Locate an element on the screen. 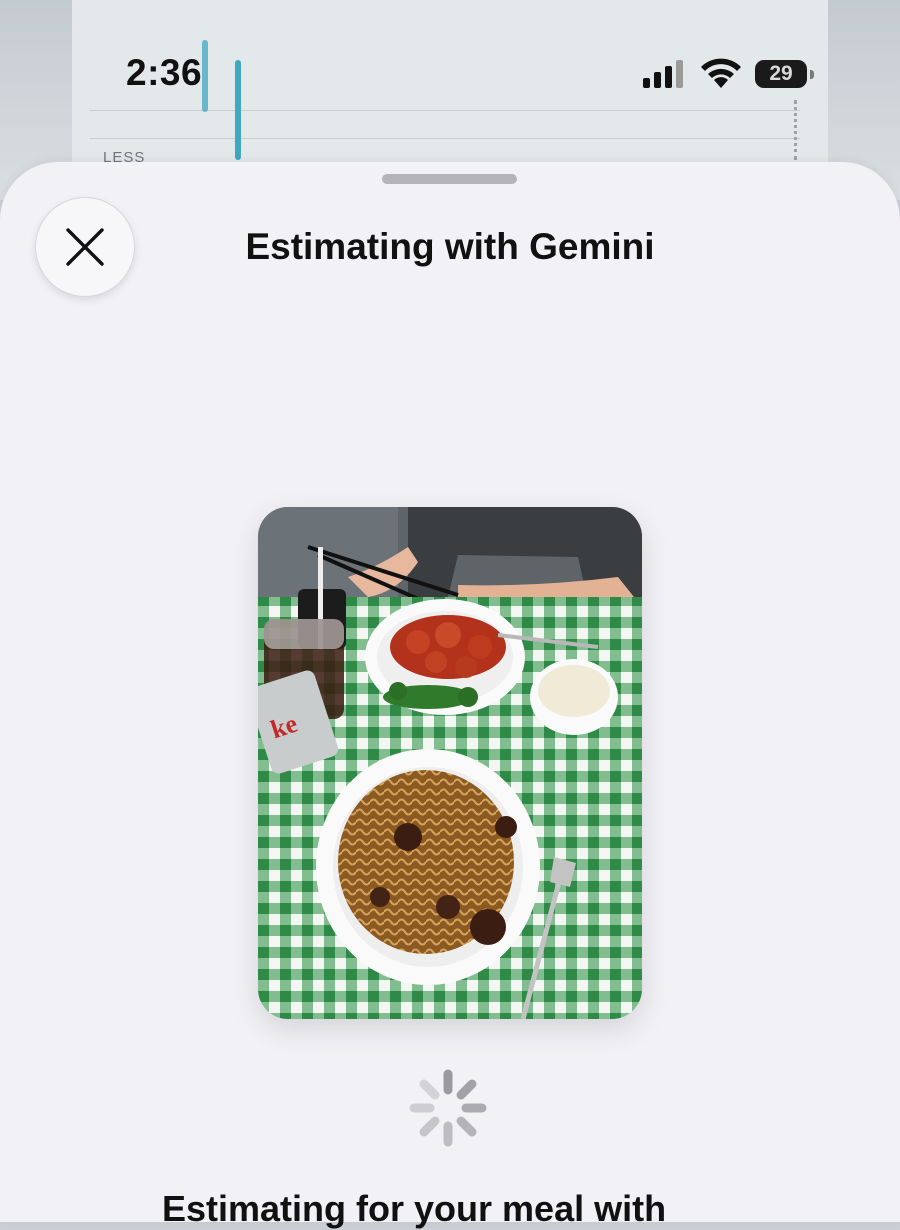  battery-level: 29 is located at coordinates (781, 73).